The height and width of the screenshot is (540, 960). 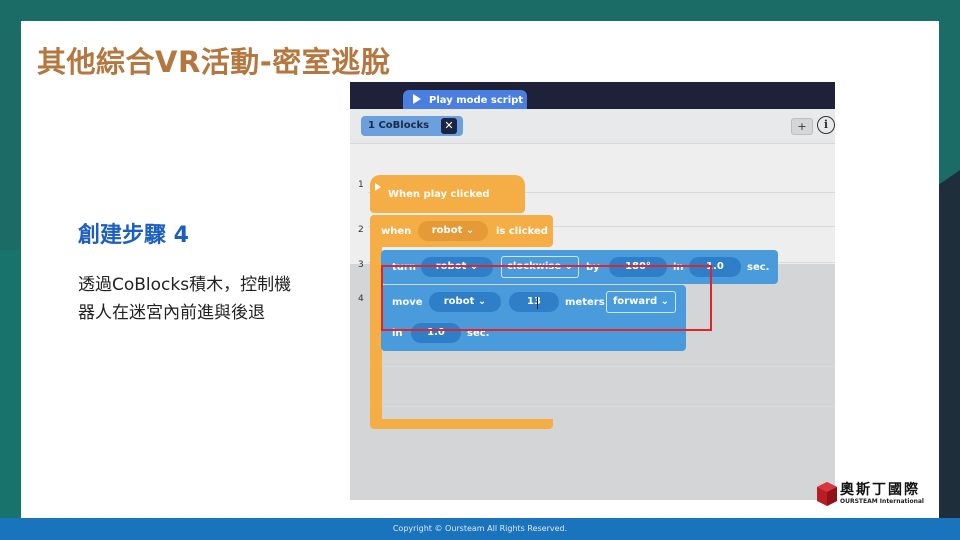 What do you see at coordinates (461, 424) in the screenshot?
I see `when-block-bottom` at bounding box center [461, 424].